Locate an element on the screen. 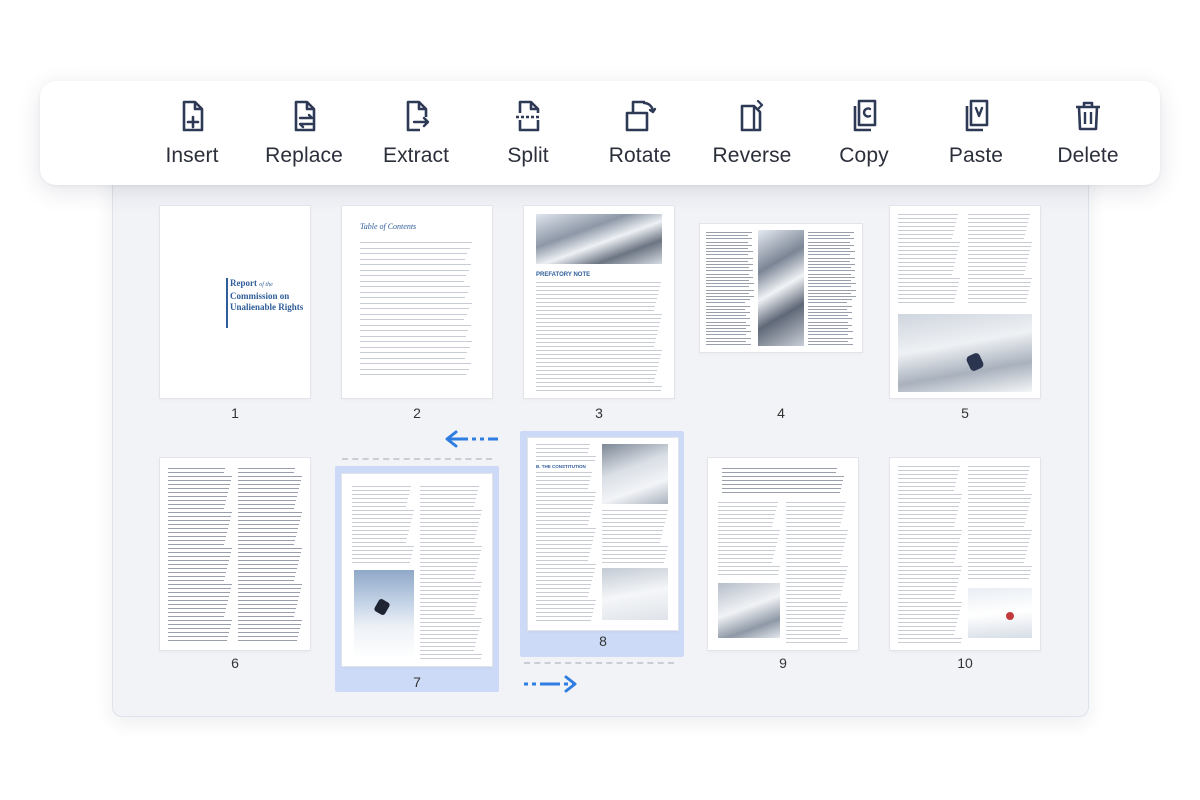 This screenshot has height=800, width=1200. copy-button: Copy is located at coordinates (864, 133).